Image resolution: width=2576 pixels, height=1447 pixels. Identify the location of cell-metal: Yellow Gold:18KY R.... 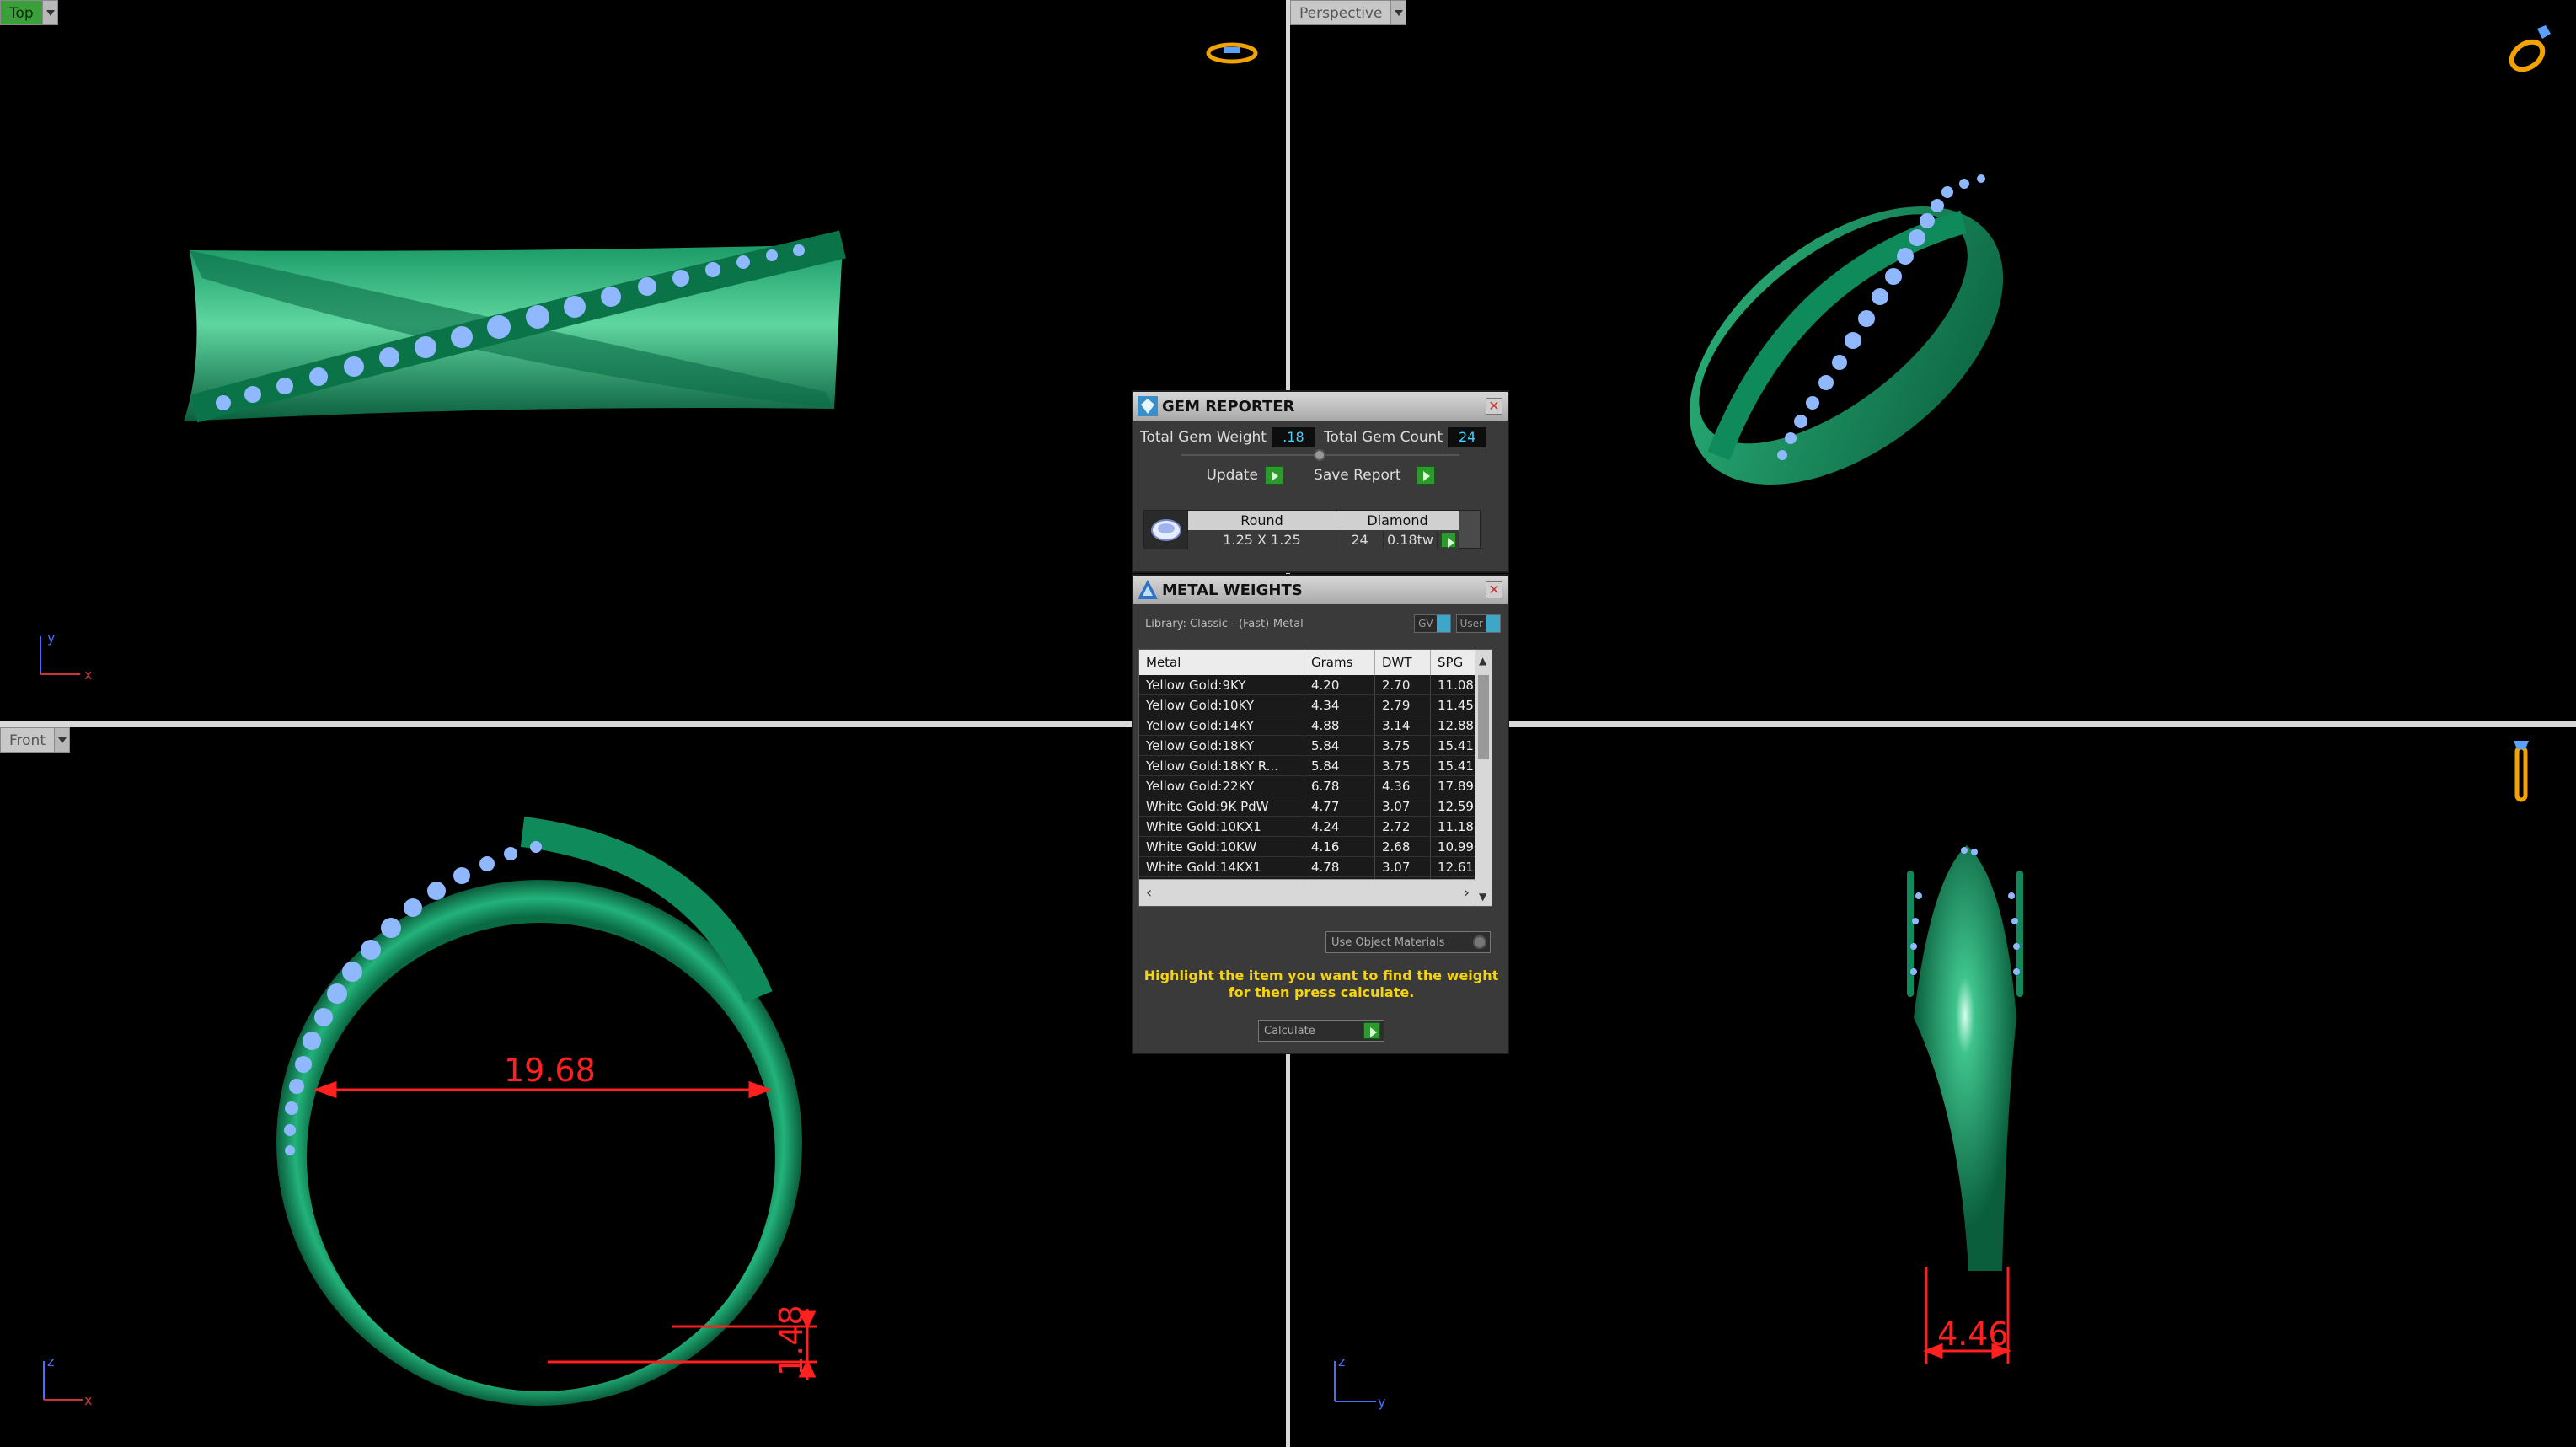
(1222, 765).